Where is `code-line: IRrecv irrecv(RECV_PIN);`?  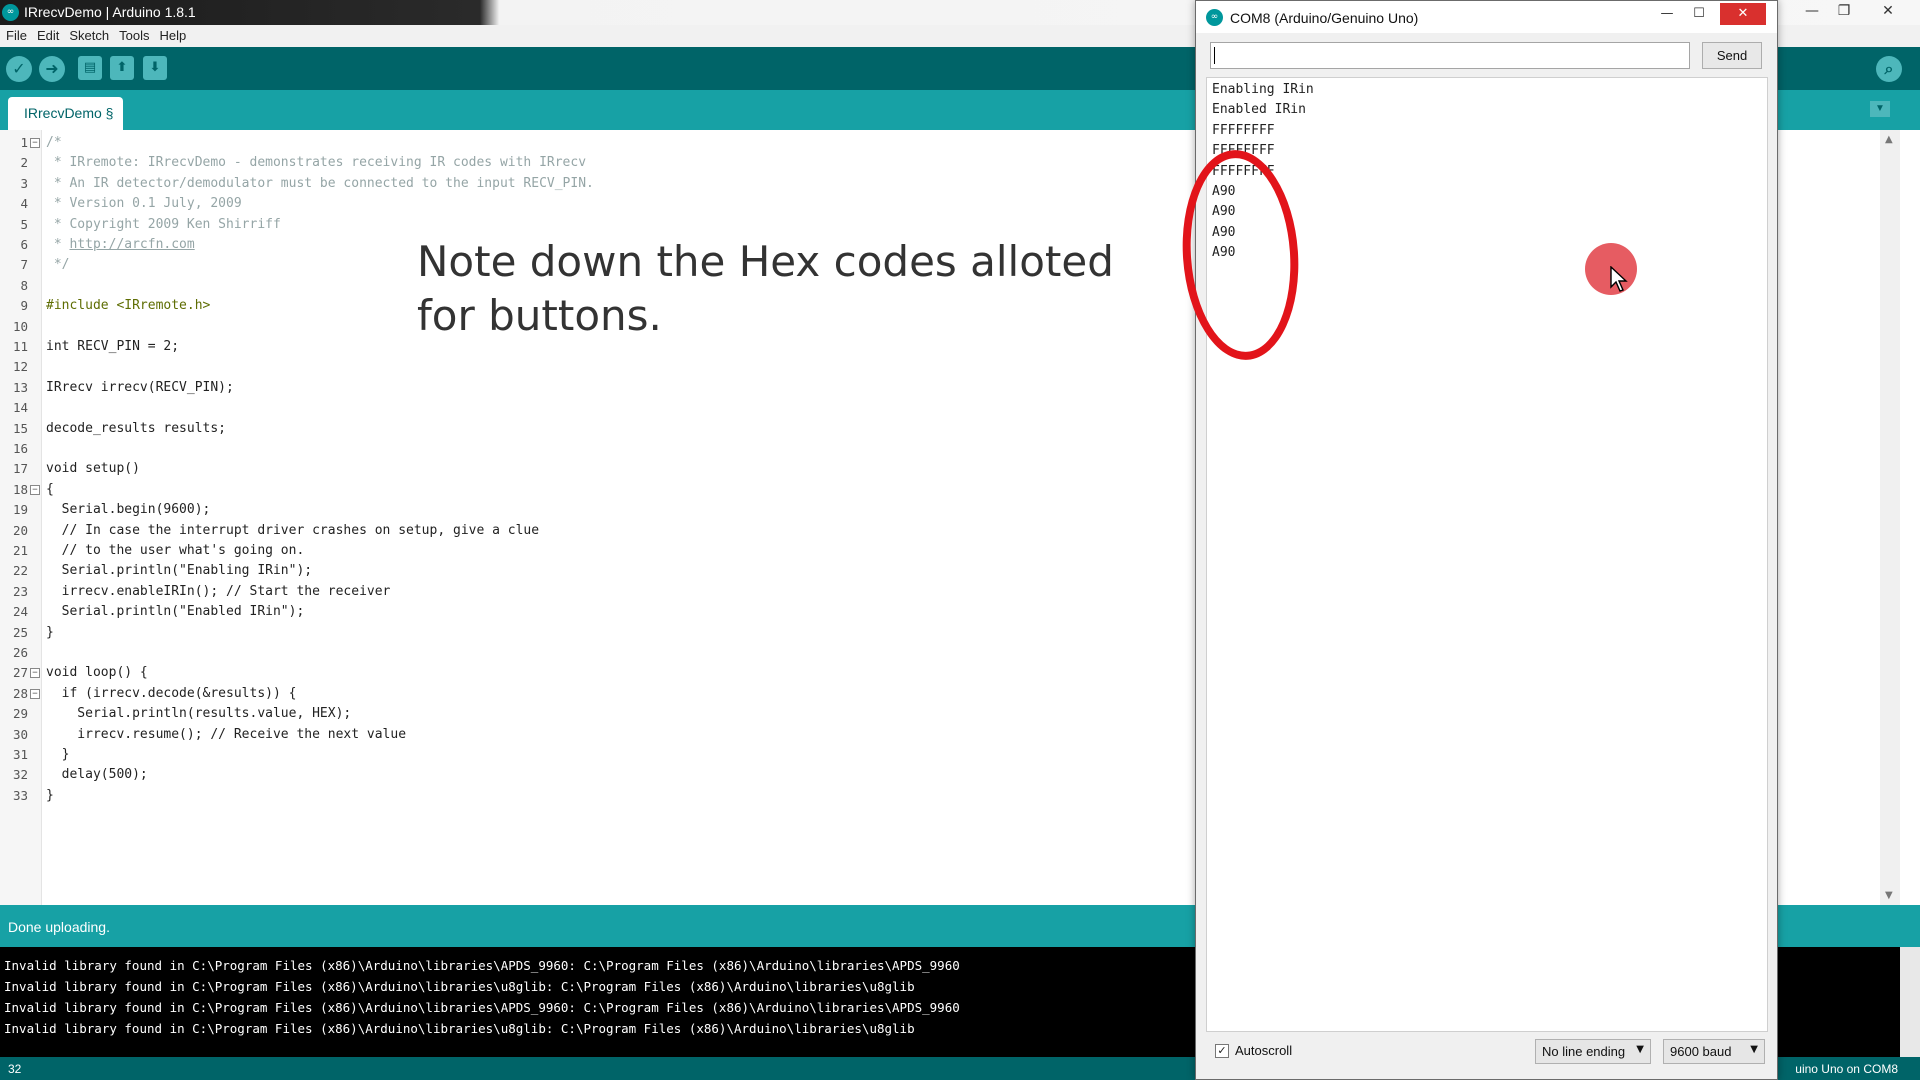 code-line: IRrecv irrecv(RECV_PIN); is located at coordinates (140, 387).